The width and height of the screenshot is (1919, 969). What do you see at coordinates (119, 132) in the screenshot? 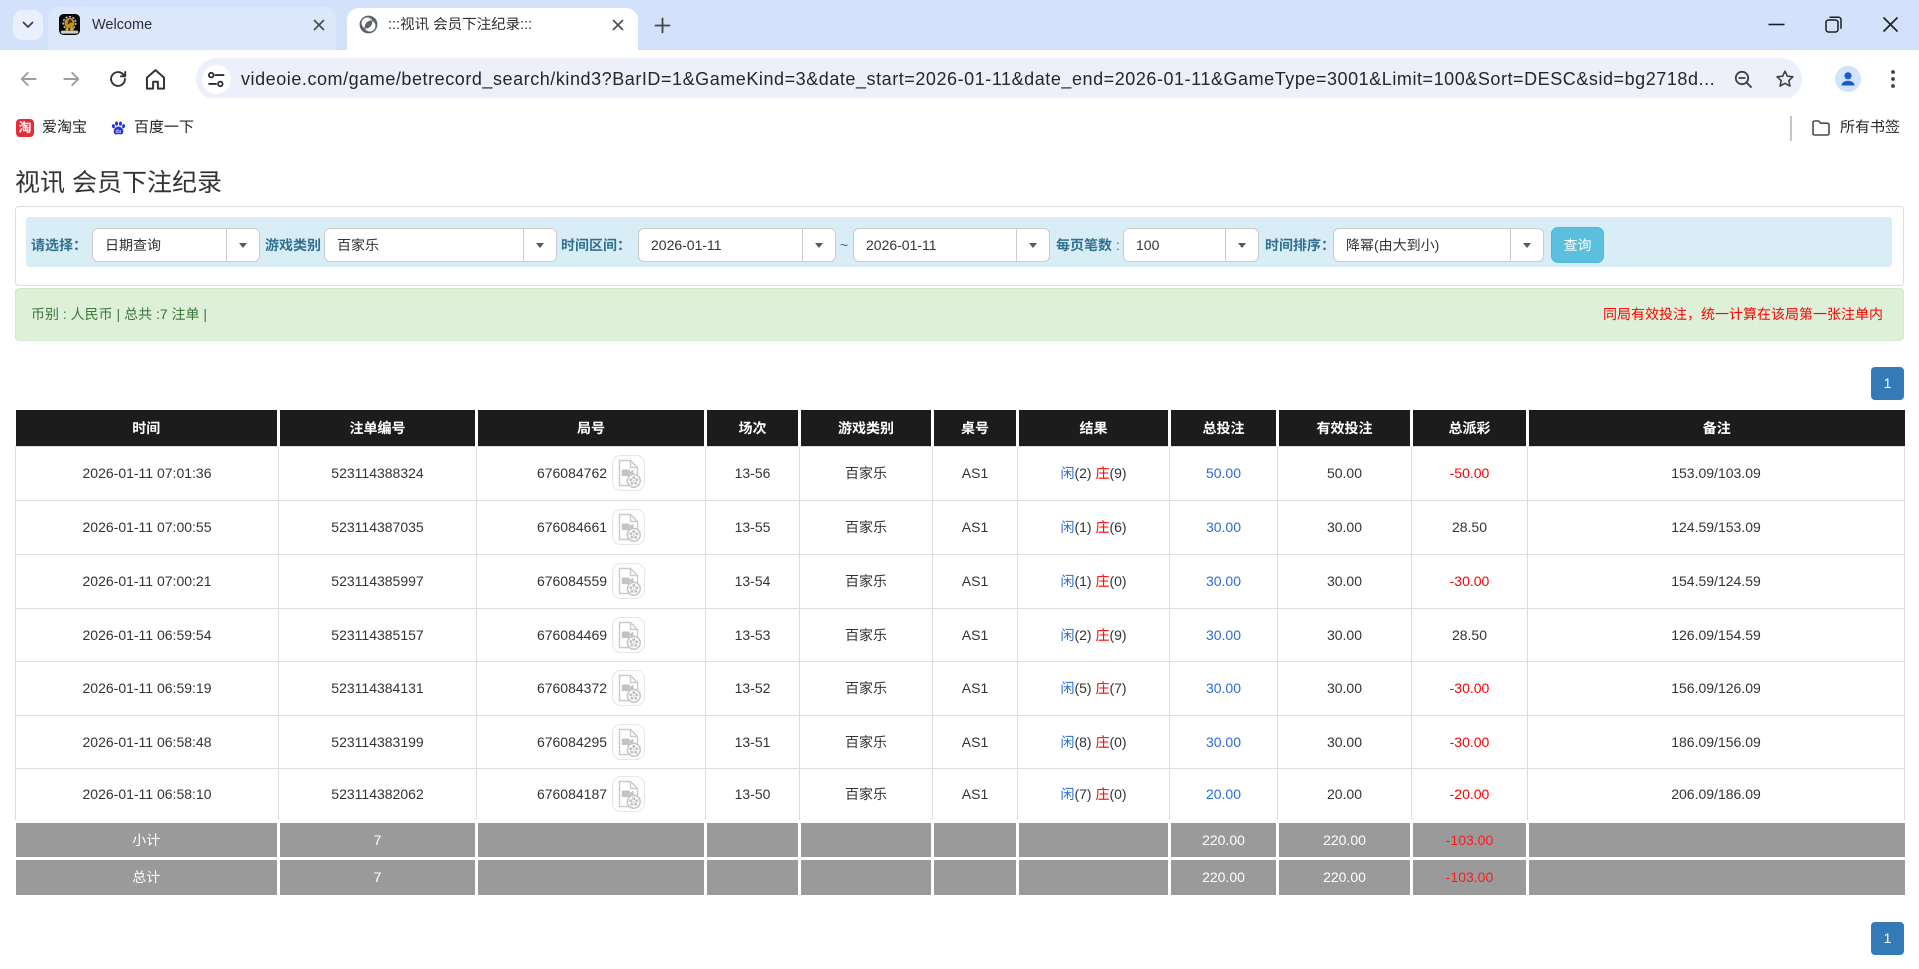
I see `svg-text: du` at bounding box center [119, 132].